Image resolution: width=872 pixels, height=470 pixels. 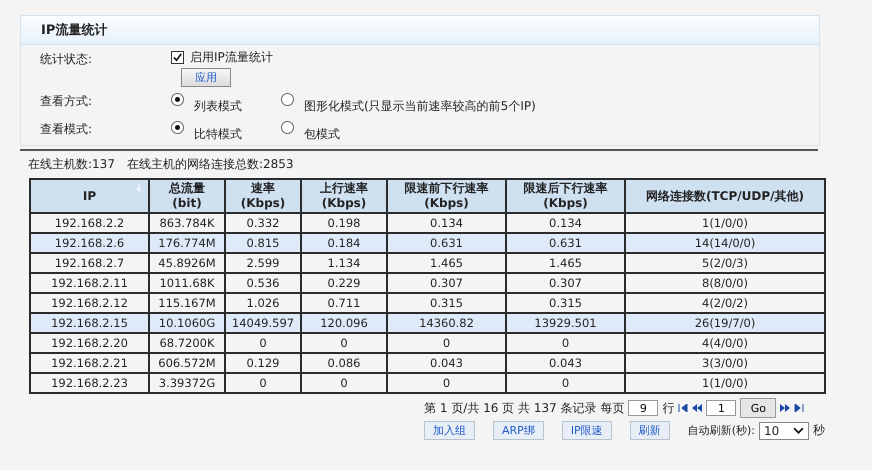 What do you see at coordinates (721, 408) in the screenshot?
I see `page-field: 1` at bounding box center [721, 408].